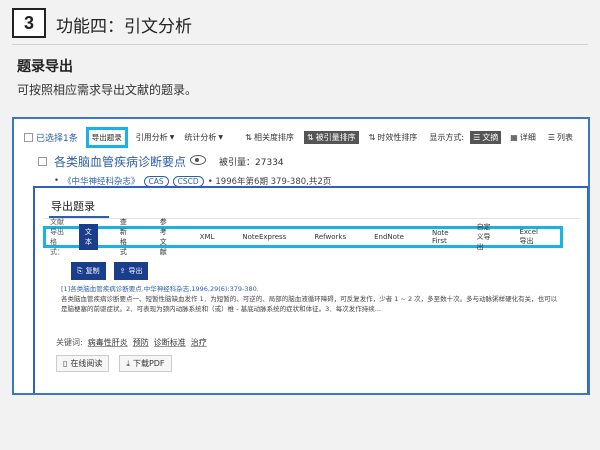 The image size is (600, 450). Describe the element at coordinates (110, 271) in the screenshot. I see `export-actions: ⎘ 复制 ⇪ 导出` at that location.